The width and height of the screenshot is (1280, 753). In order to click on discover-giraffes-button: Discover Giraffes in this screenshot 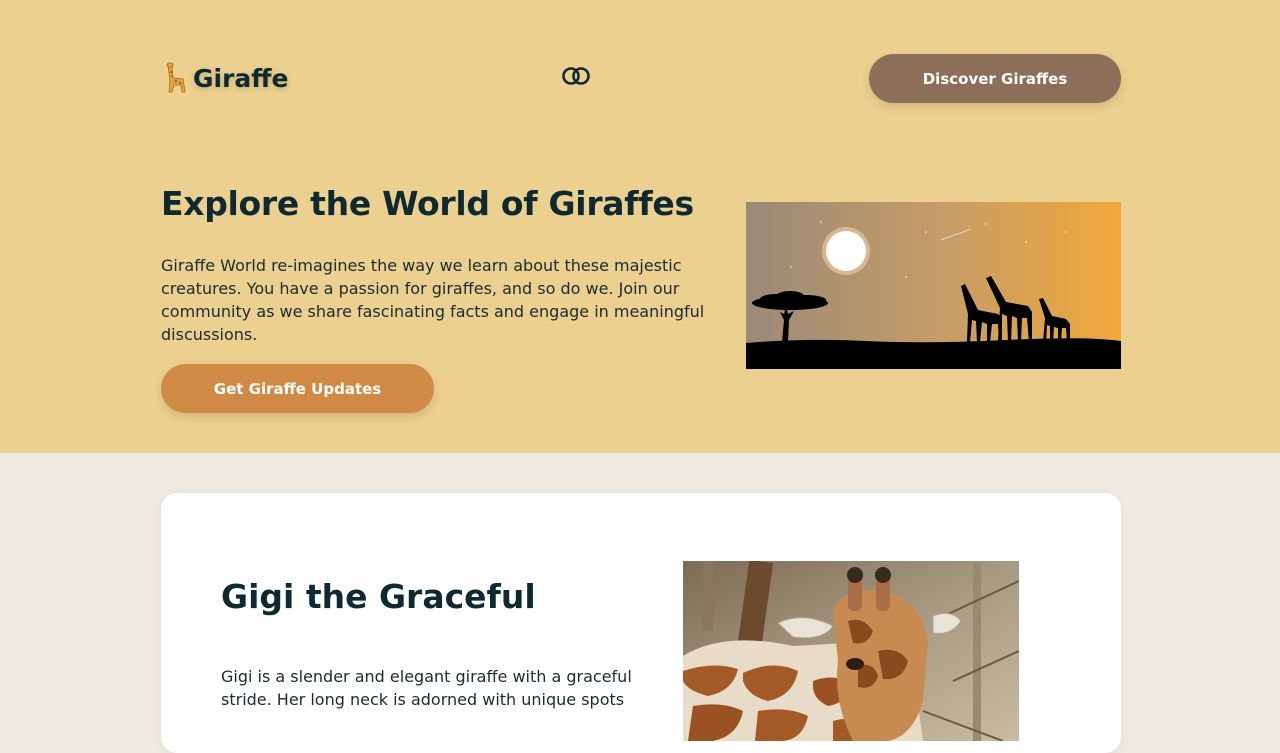, I will do `click(995, 78)`.